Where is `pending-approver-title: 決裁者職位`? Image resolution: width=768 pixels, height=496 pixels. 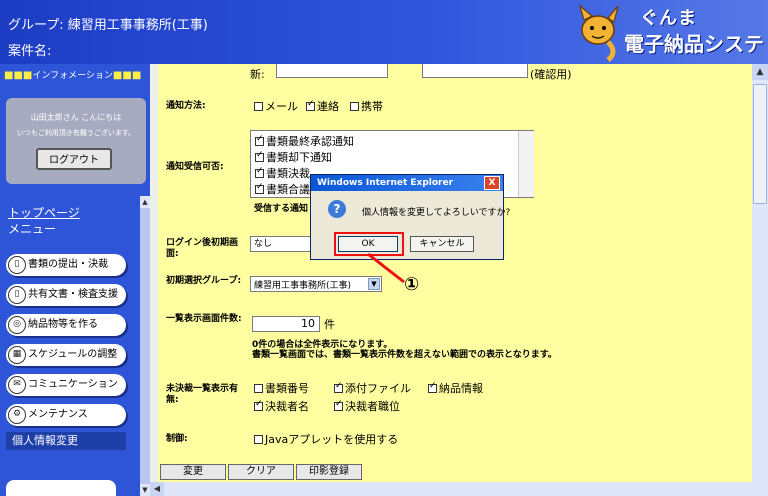
pending-approver-title: 決裁者職位 is located at coordinates (367, 406).